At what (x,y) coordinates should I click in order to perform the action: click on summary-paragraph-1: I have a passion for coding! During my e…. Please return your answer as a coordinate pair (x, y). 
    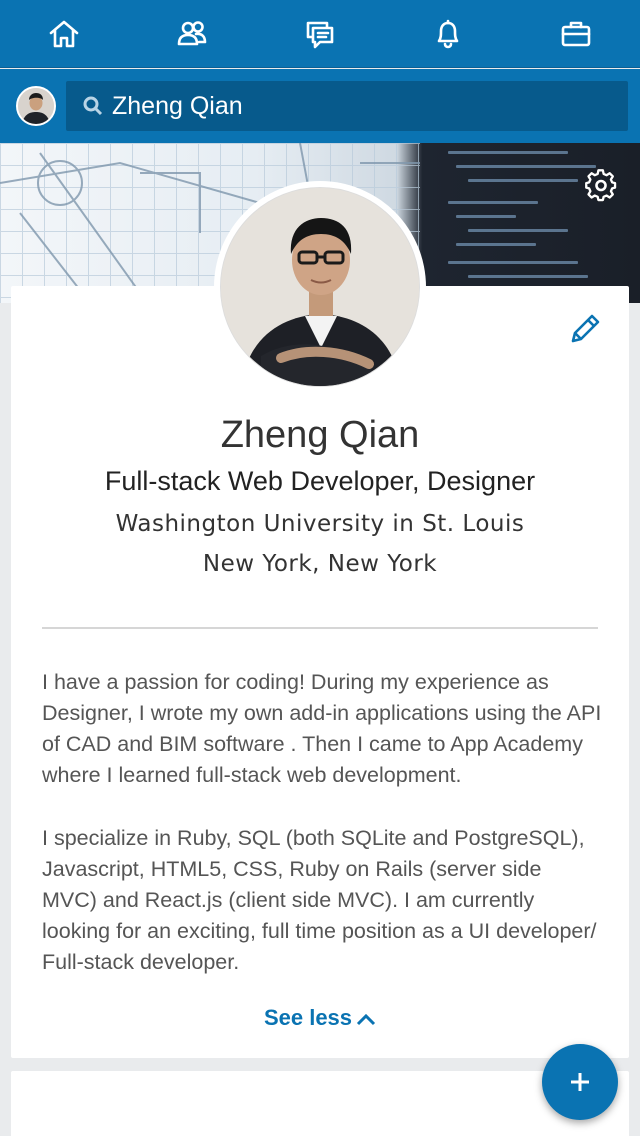
    Looking at the image, I should click on (322, 728).